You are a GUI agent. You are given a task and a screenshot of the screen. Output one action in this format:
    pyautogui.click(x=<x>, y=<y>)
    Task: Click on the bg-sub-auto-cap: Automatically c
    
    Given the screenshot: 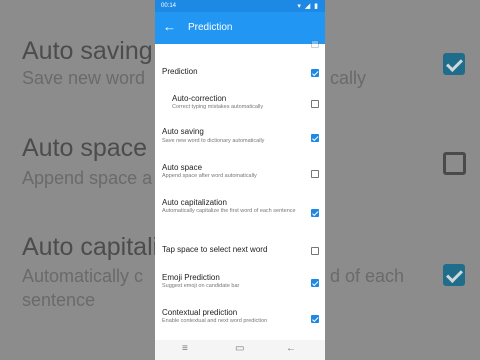 What is the action you would take?
    pyautogui.click(x=83, y=276)
    